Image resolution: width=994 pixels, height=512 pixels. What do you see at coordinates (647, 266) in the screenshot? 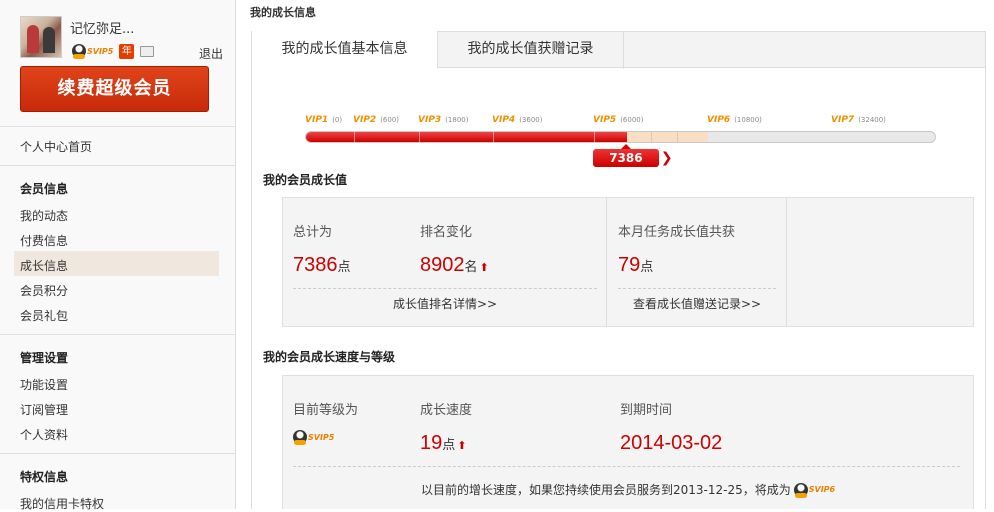
I see `monthly-unit: 点` at bounding box center [647, 266].